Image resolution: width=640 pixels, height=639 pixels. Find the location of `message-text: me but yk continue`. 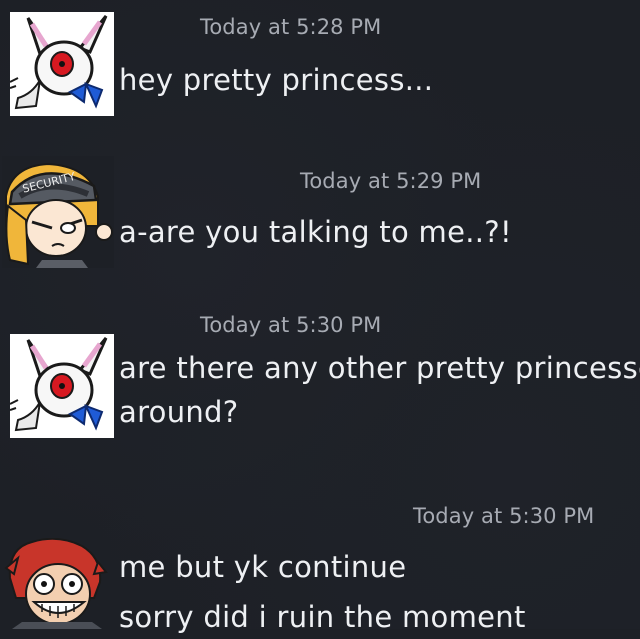

message-text: me but yk continue is located at coordinates (263, 567).